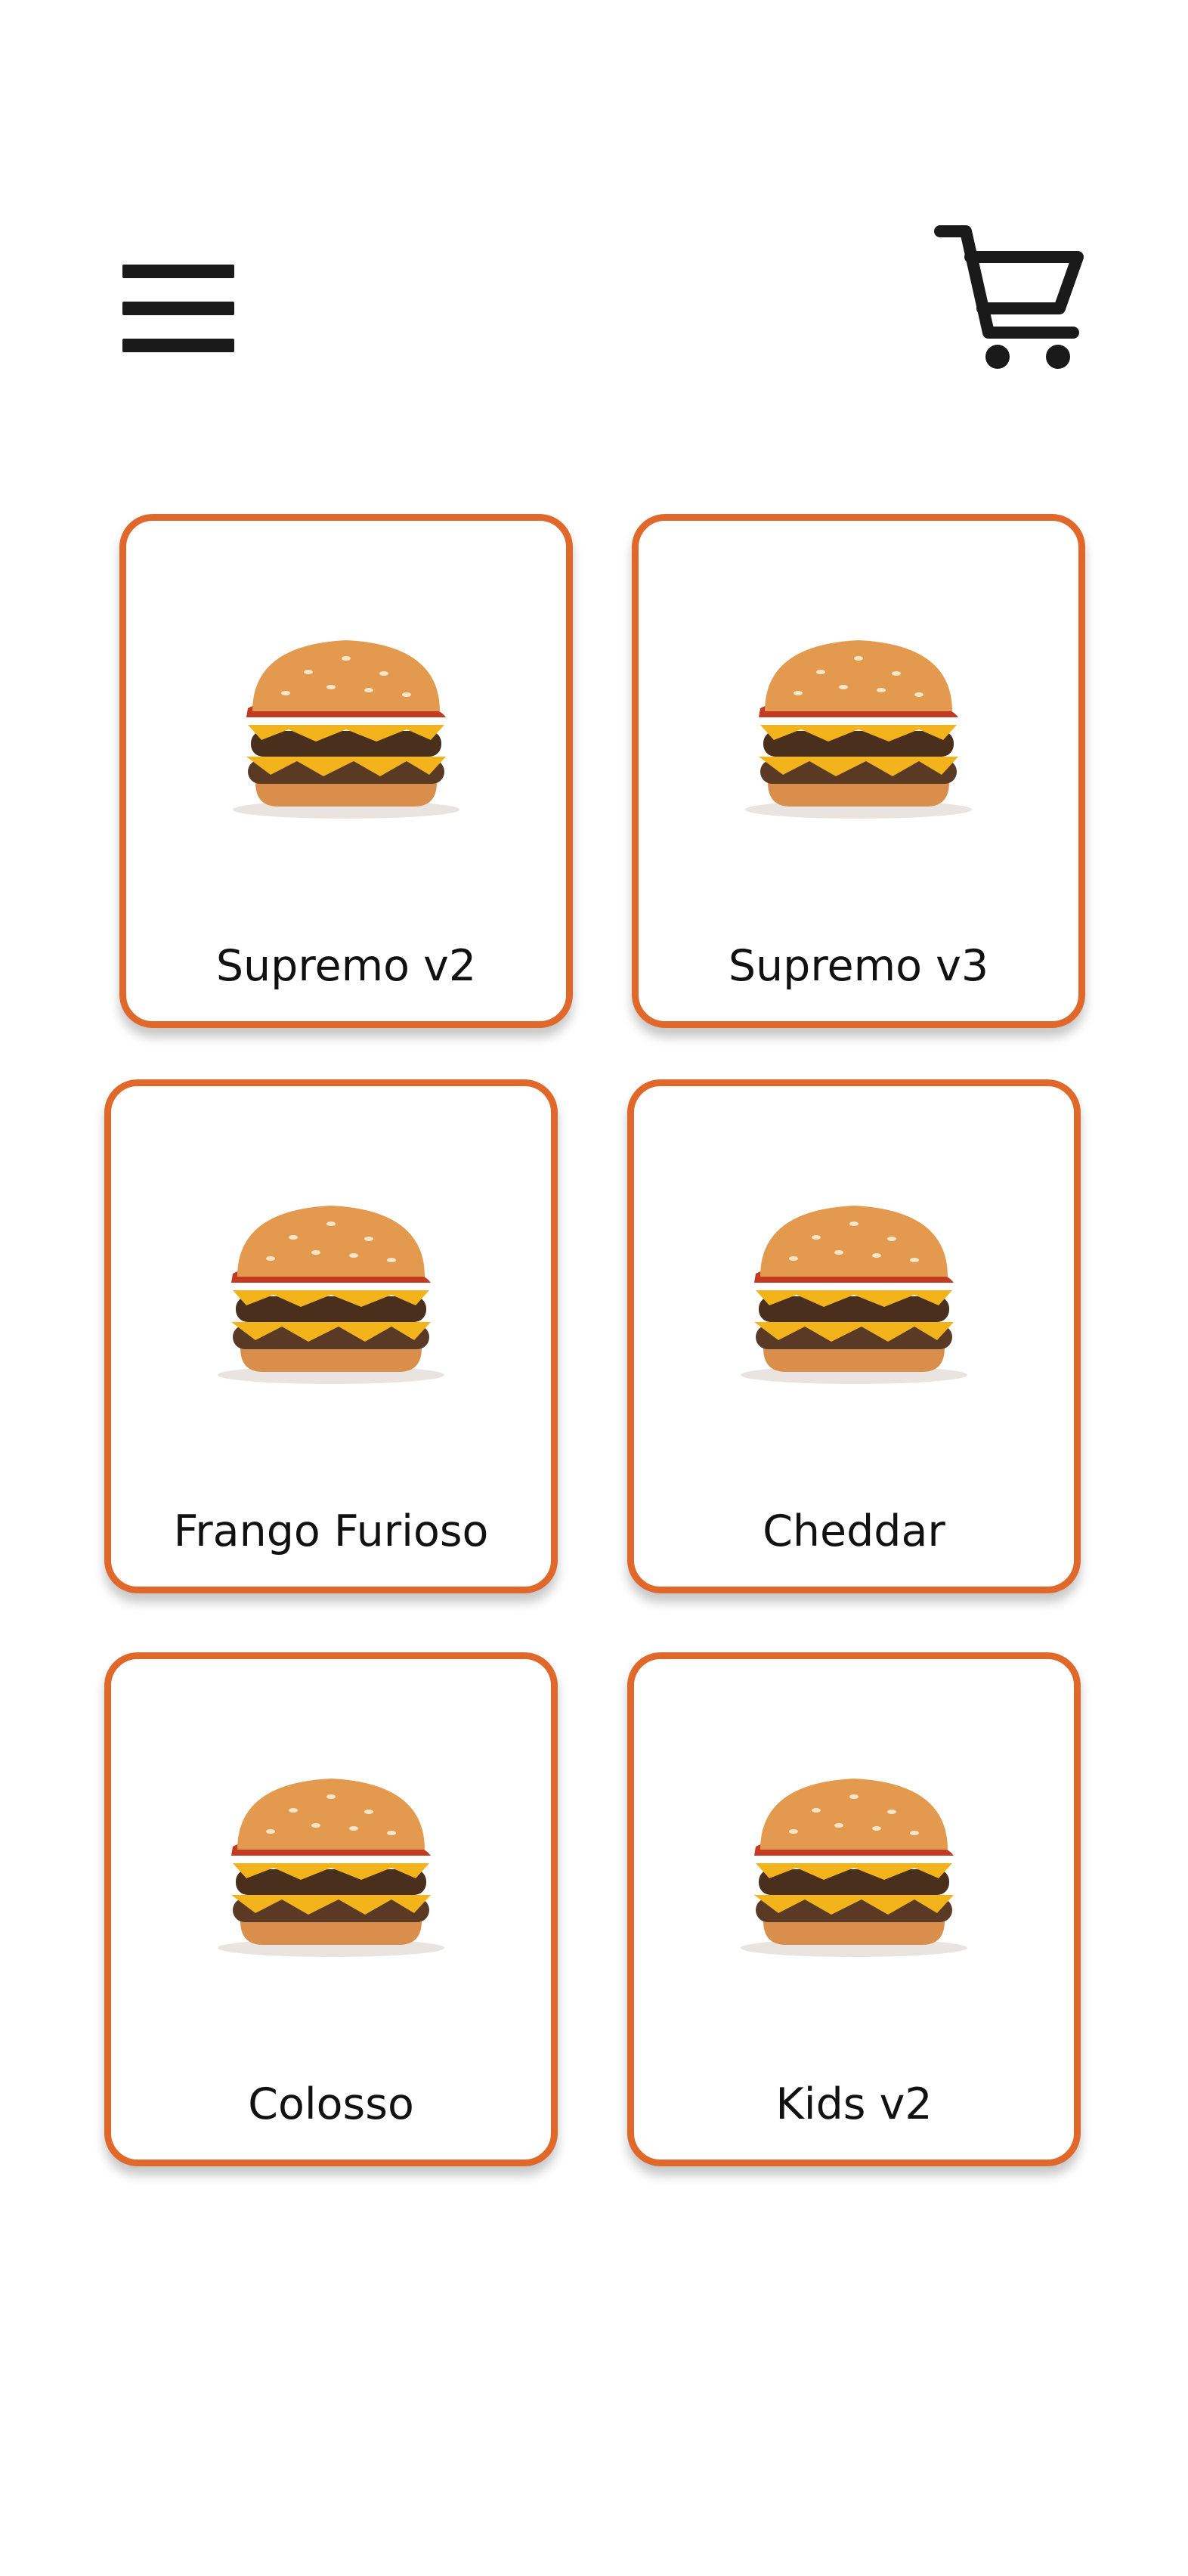  I want to click on product-name: Supremo v3, so click(859, 966).